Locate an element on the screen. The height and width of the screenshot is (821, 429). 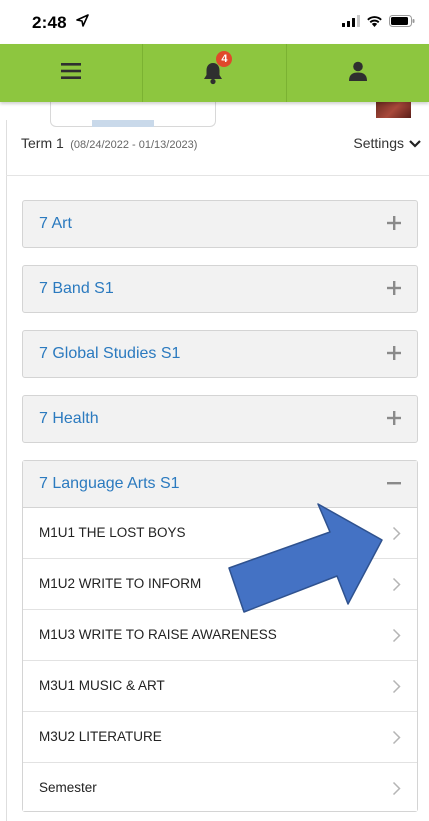
status-icons is located at coordinates (378, 23).